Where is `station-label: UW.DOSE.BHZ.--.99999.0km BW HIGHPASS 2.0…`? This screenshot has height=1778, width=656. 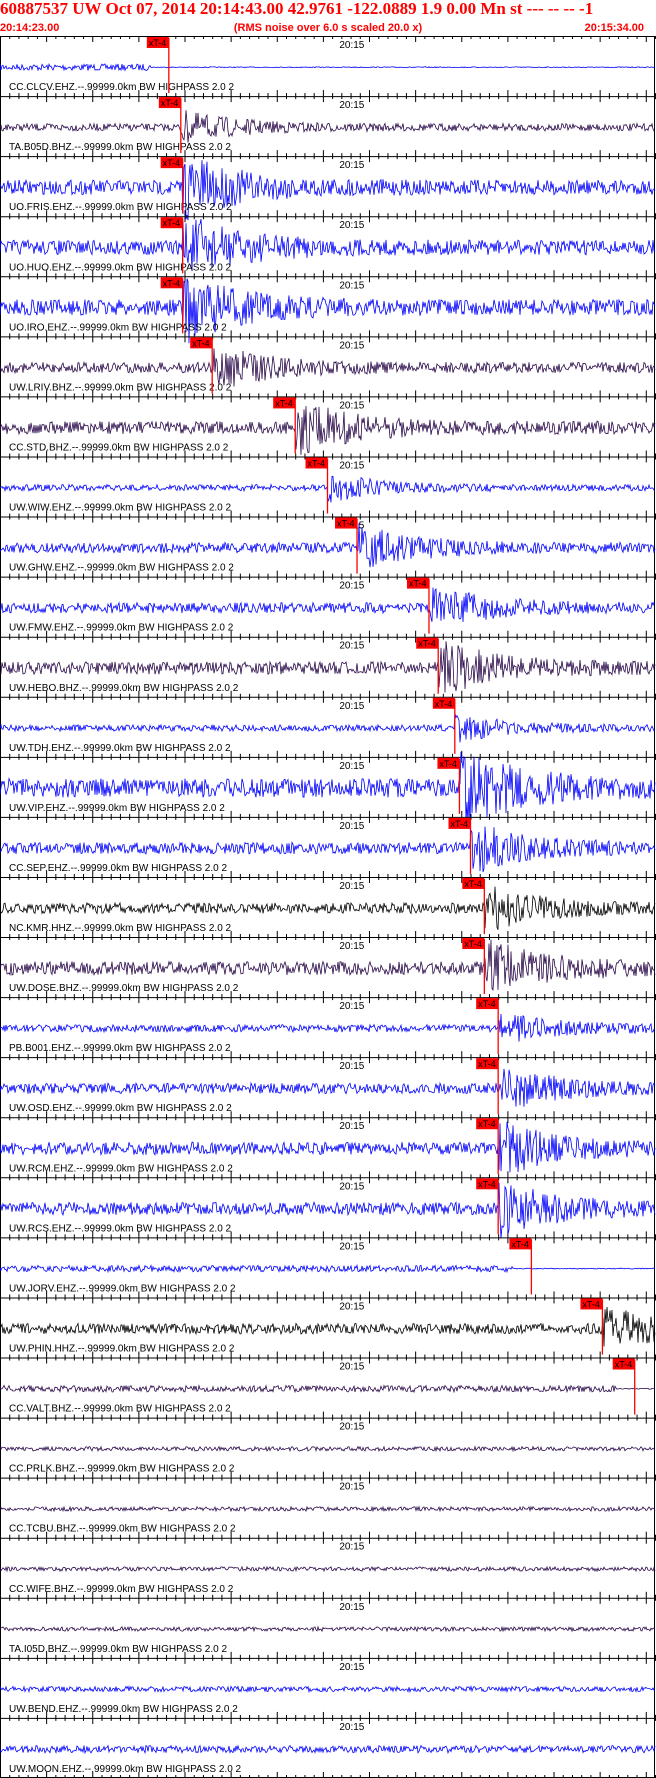
station-label: UW.DOSE.BHZ.--.99999.0km BW HIGHPASS 2.0… is located at coordinates (124, 988).